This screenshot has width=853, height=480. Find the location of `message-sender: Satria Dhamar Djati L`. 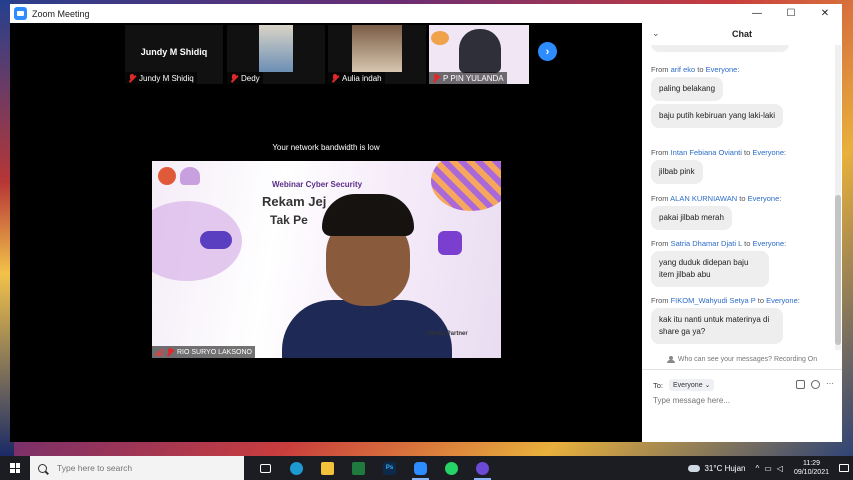

message-sender: Satria Dhamar Djati L is located at coordinates (706, 243).